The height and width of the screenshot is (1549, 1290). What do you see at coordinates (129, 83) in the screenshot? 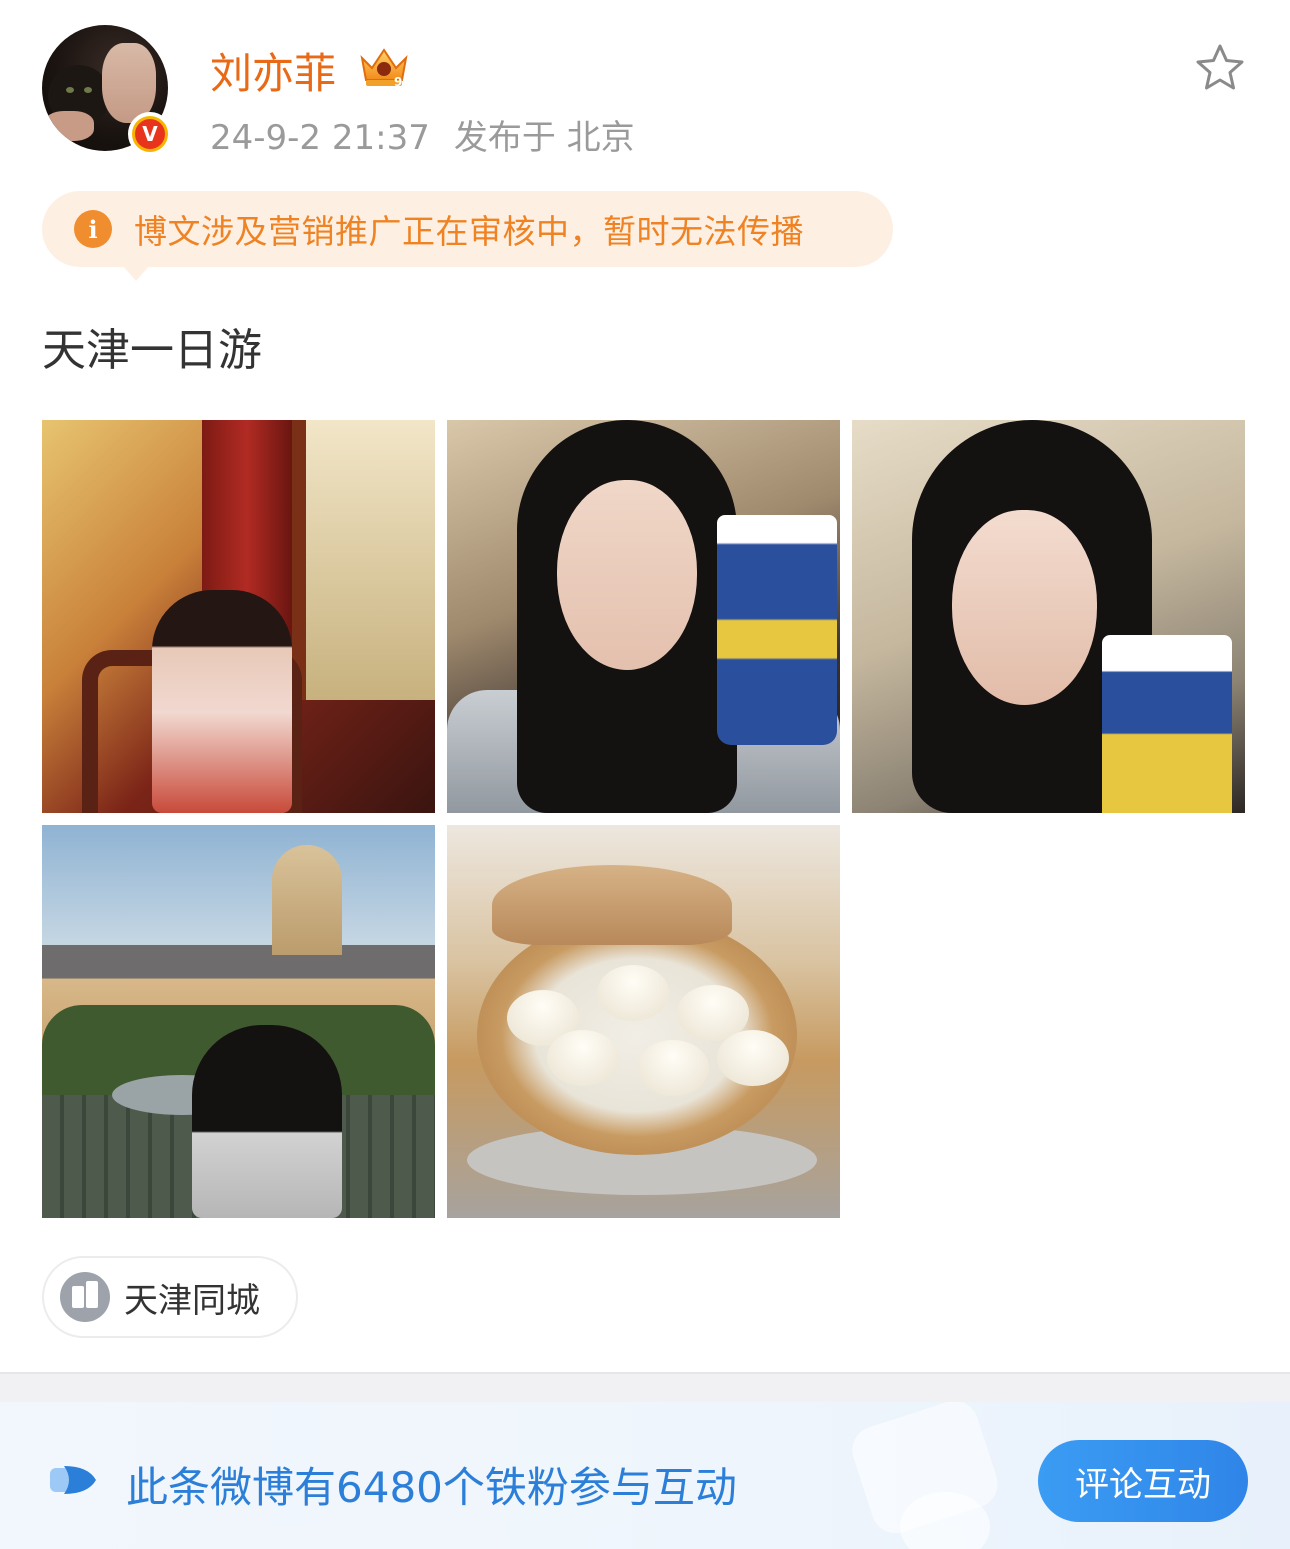
I see `avatar-face` at bounding box center [129, 83].